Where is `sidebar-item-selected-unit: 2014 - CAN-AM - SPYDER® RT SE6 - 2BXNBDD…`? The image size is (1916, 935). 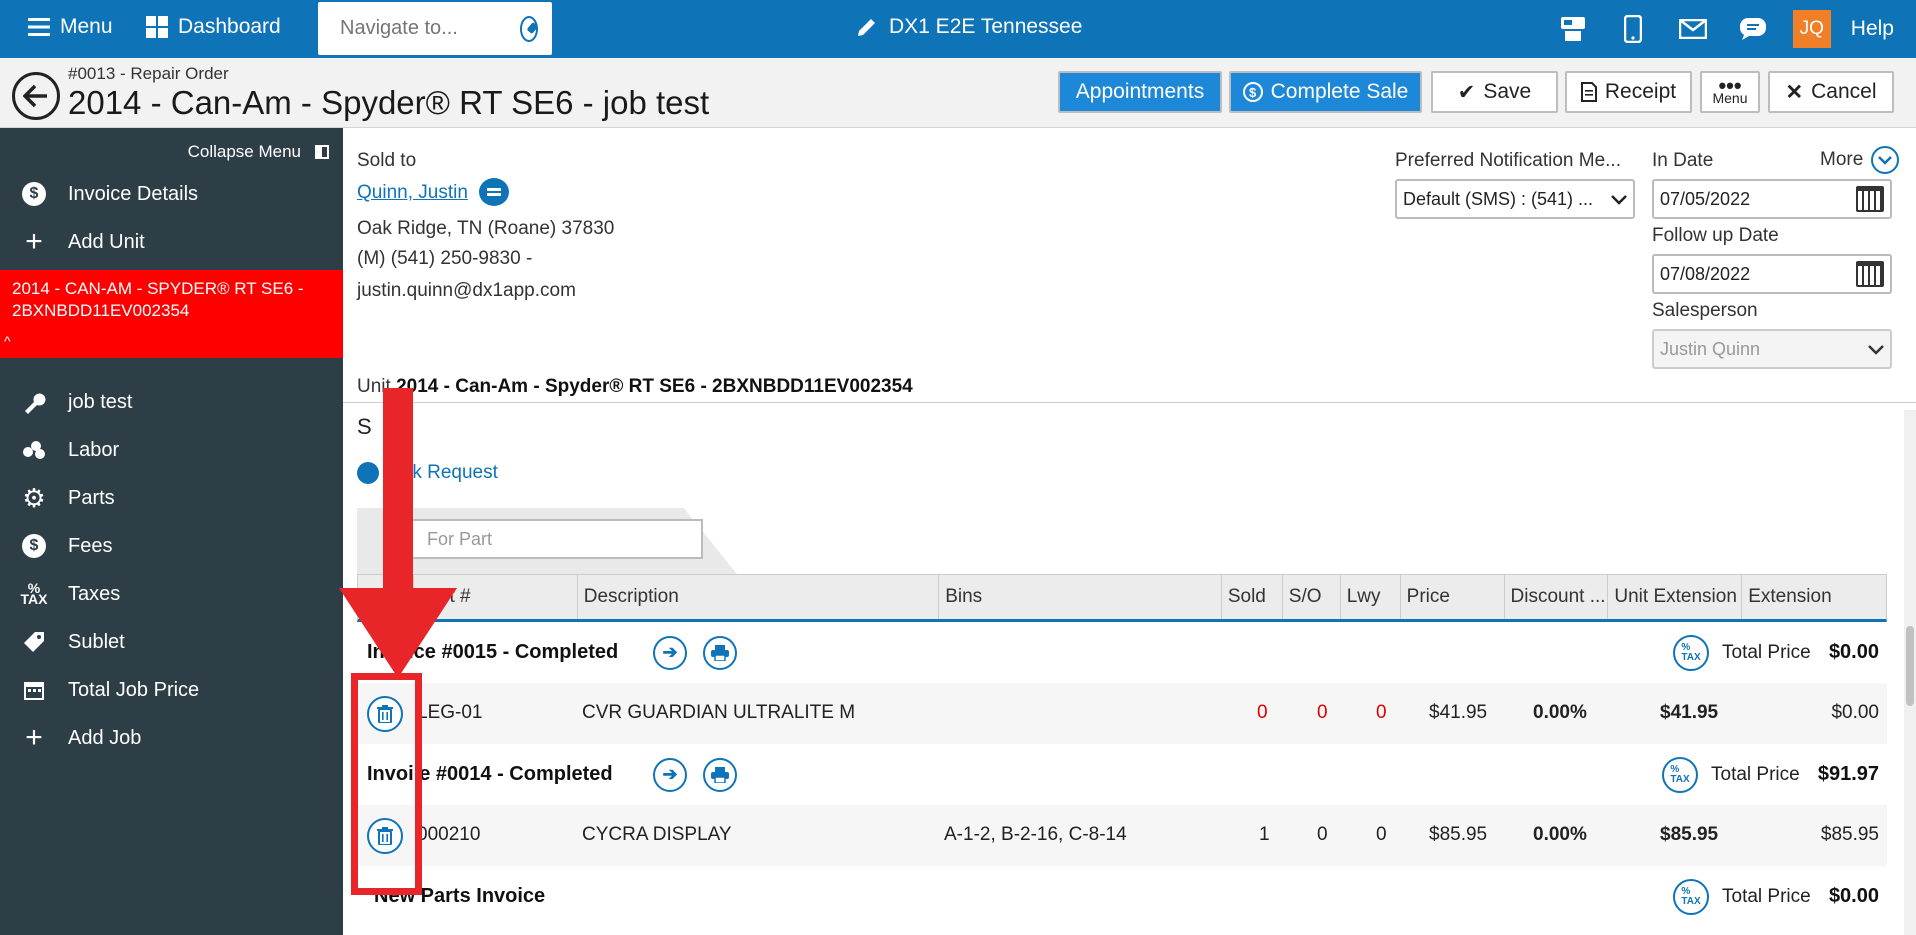 sidebar-item-selected-unit: 2014 - CAN-AM - SPYDER® RT SE6 - 2BXNBDD… is located at coordinates (171, 314).